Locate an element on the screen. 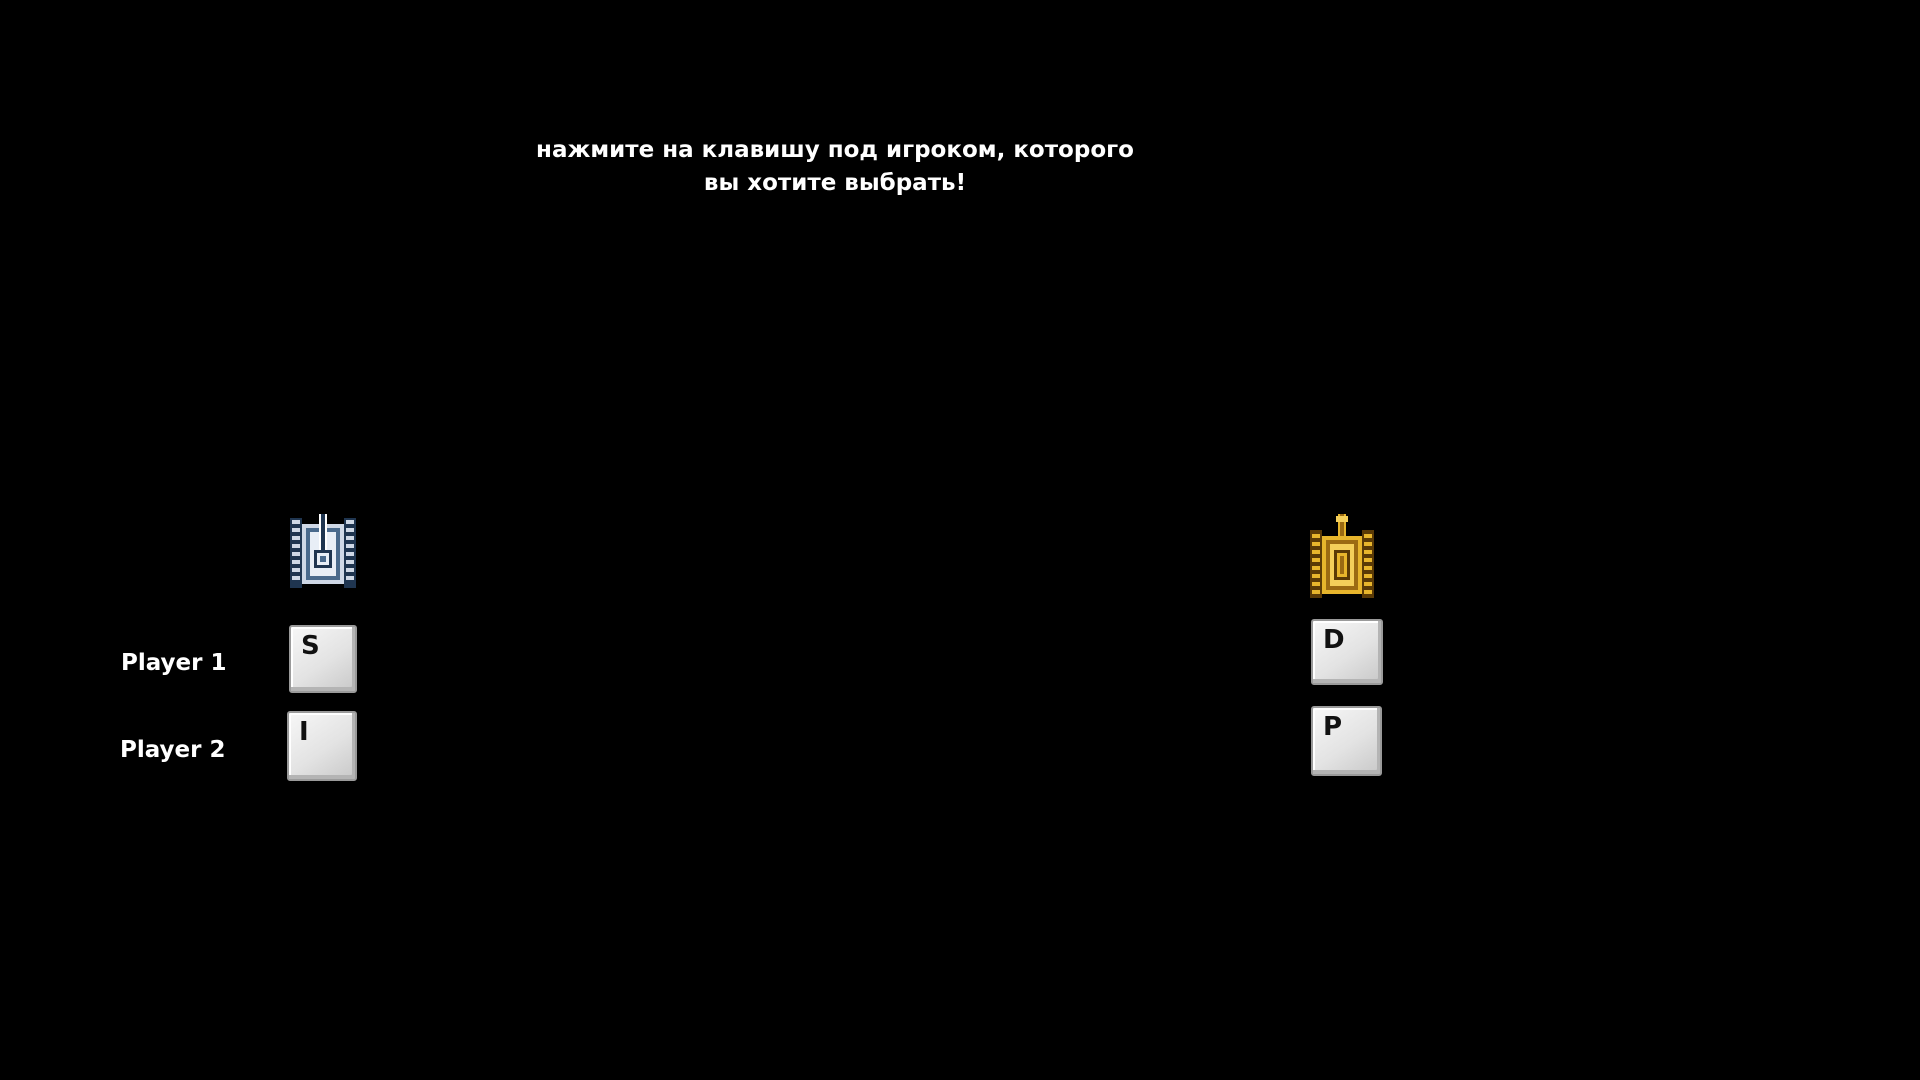 Image resolution: width=1920 pixels, height=1080 pixels. key-s-label: S is located at coordinates (310, 646).